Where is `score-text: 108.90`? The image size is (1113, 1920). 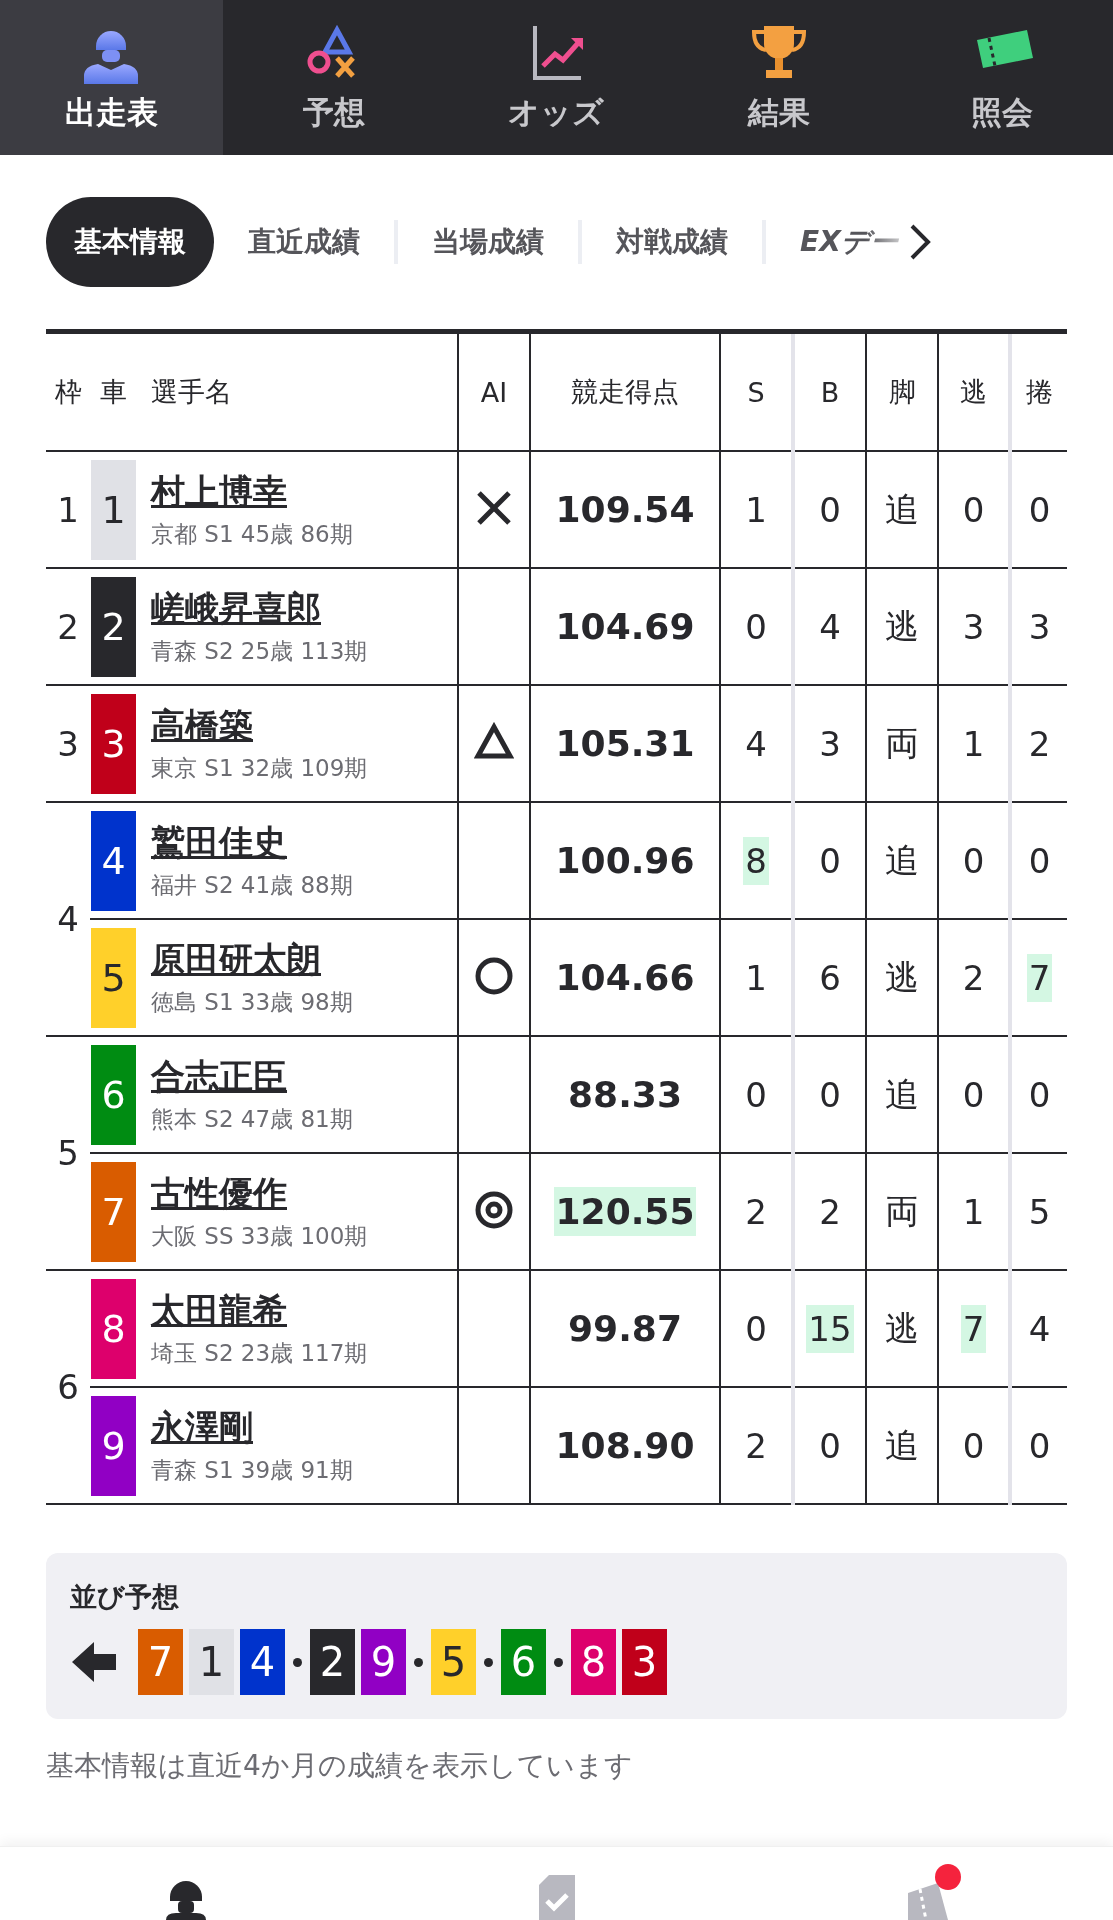 score-text: 108.90 is located at coordinates (625, 1446).